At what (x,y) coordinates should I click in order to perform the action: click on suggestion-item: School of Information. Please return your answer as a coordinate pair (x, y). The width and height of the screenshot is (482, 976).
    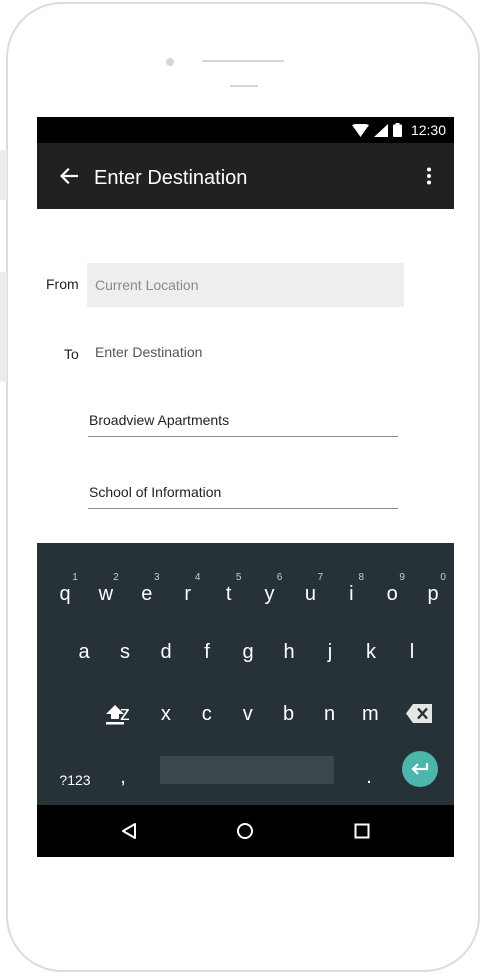
    Looking at the image, I should click on (243, 493).